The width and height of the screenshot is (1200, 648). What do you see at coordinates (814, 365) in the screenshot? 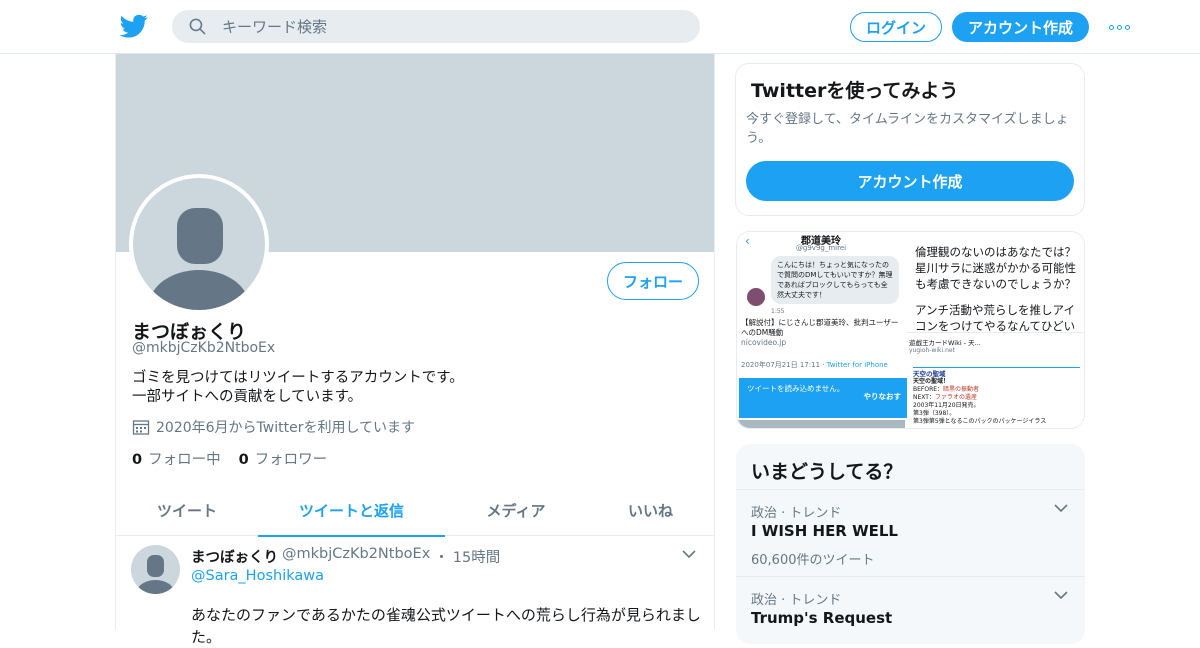
I see `media-meta: 2020年07月21日 17:11 · Twitter for iPhone` at bounding box center [814, 365].